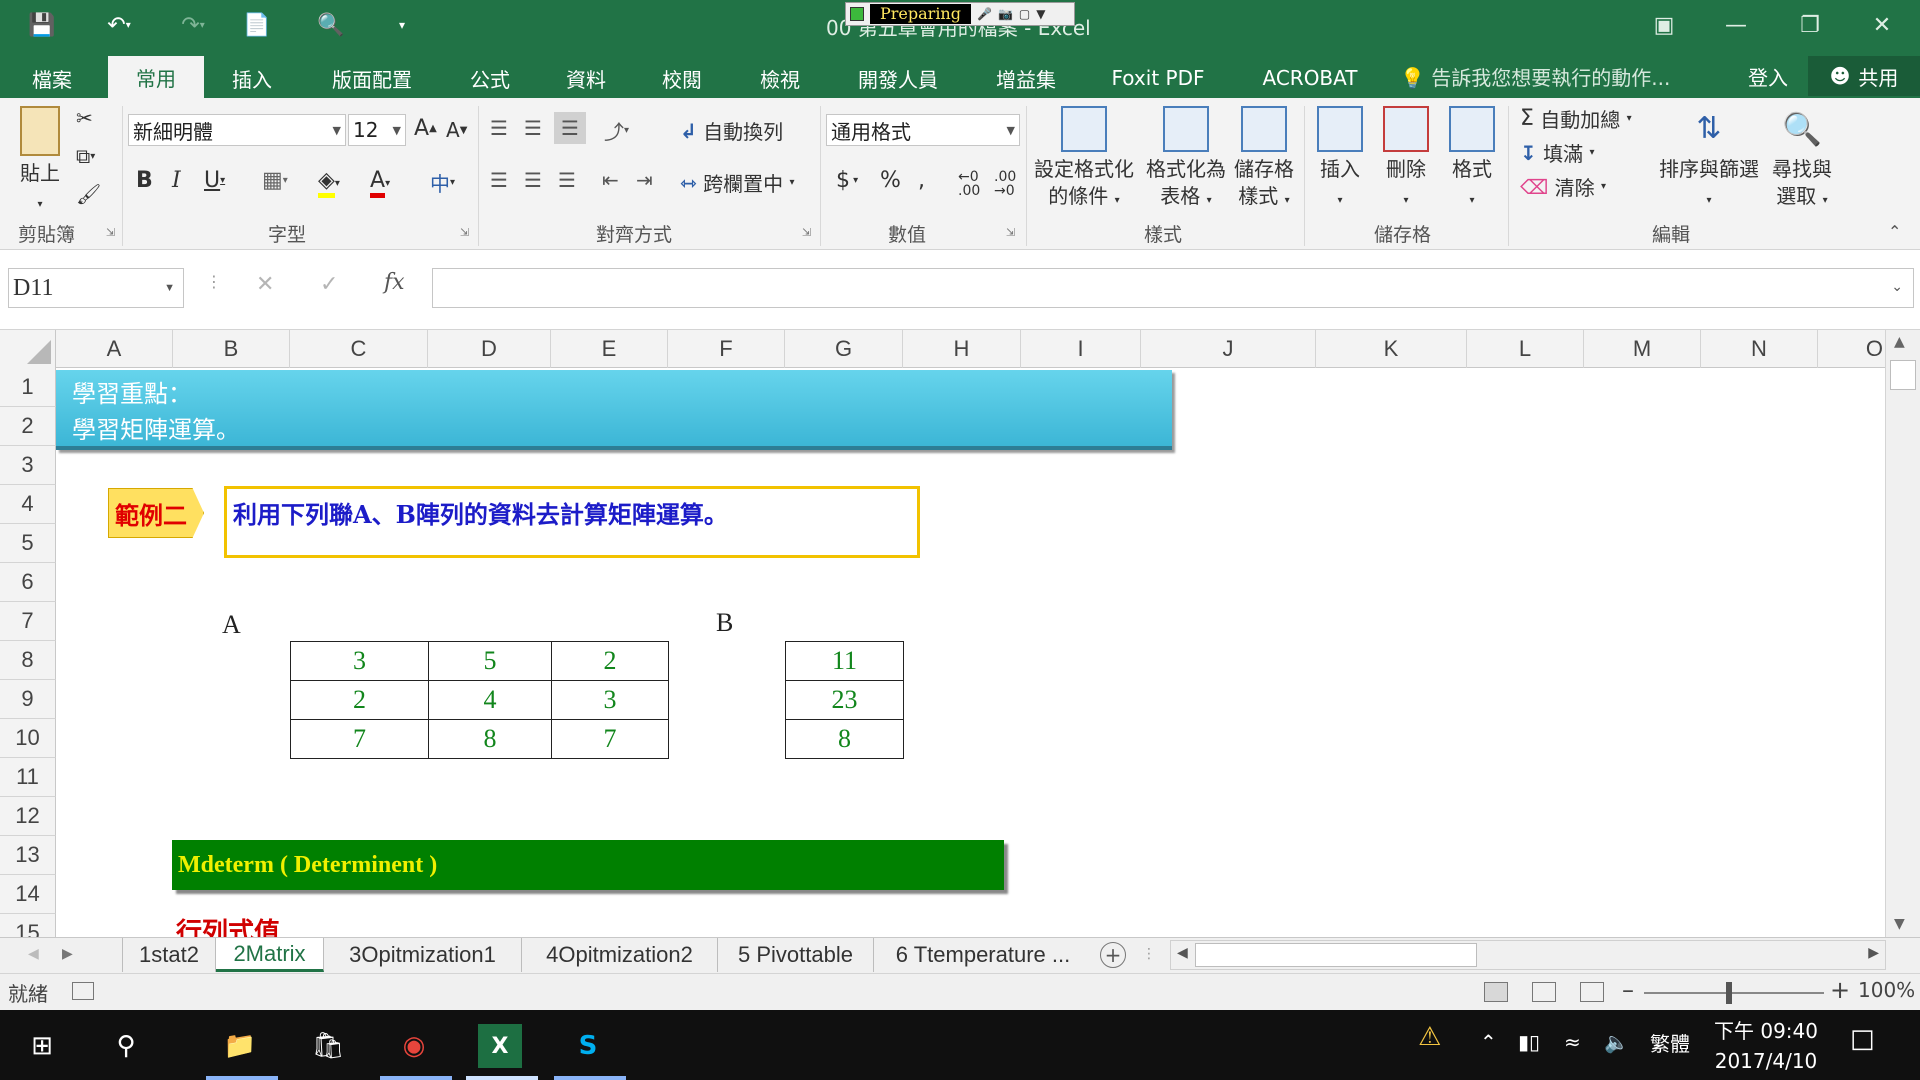 Image resolution: width=1920 pixels, height=1080 pixels. I want to click on scroll-up-icon: ▲, so click(1899, 342).